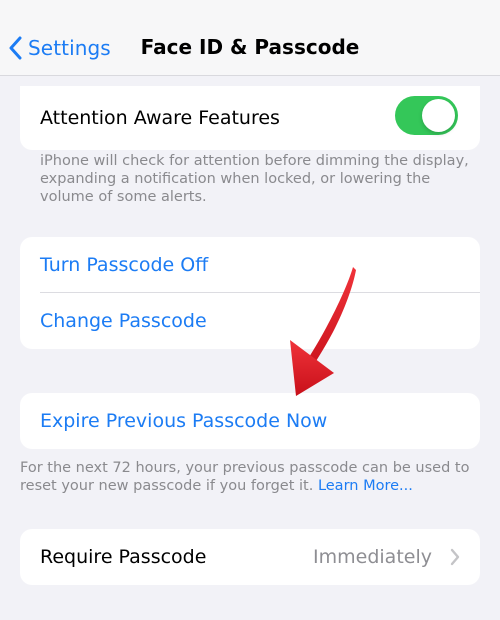  I want to click on require-card: Require Passcode Immediately, so click(250, 557).